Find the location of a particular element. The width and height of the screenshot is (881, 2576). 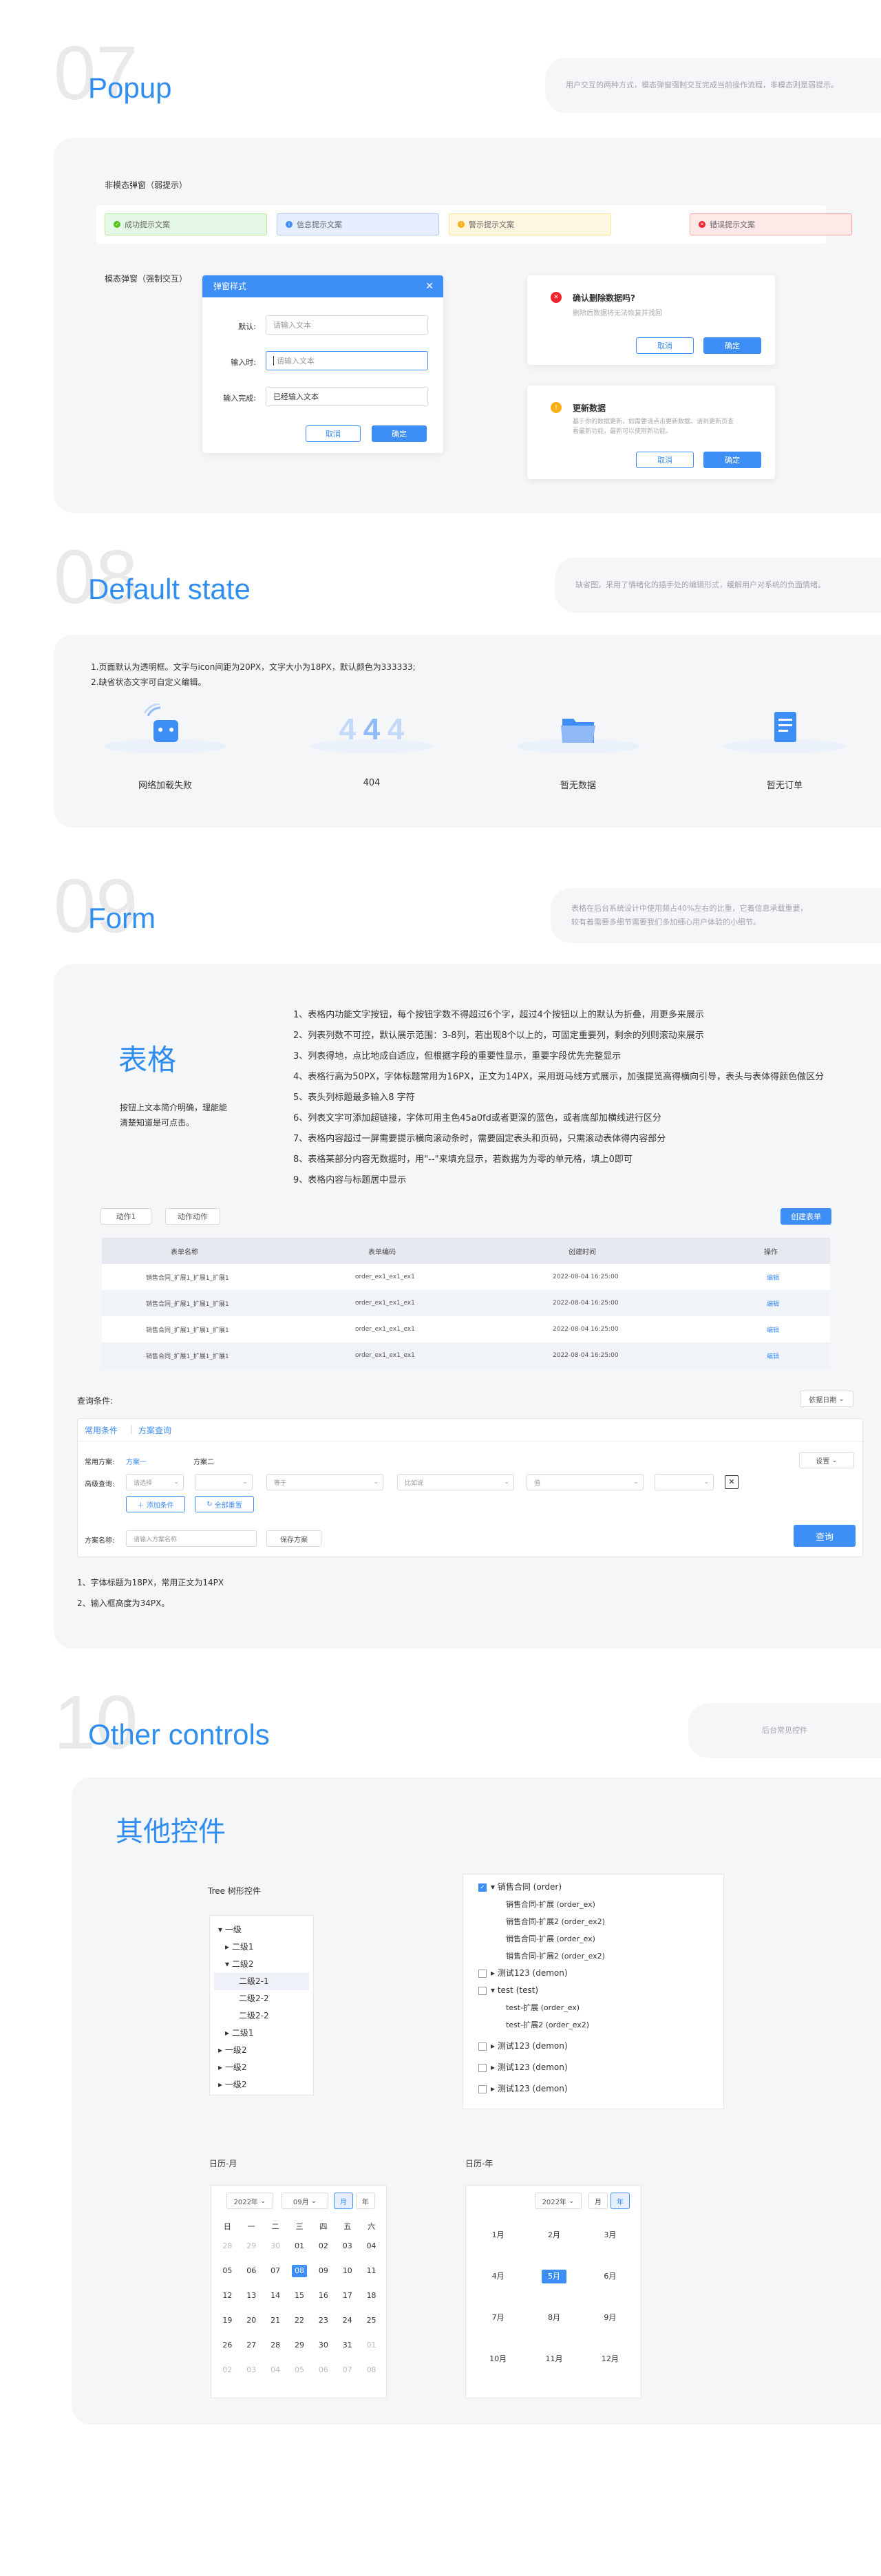

calendar-day: 07 is located at coordinates (347, 2371).